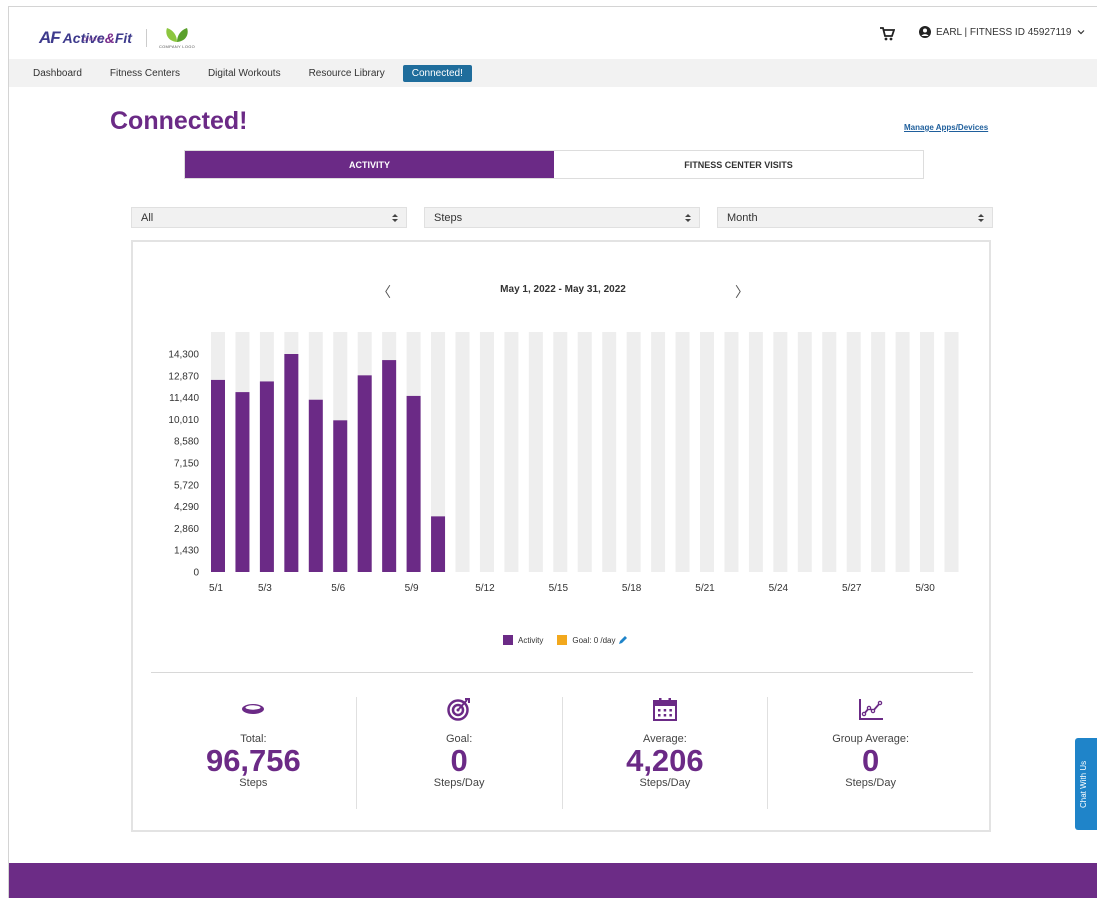 The height and width of the screenshot is (898, 1097). Describe the element at coordinates (184, 398) in the screenshot. I see `y-tick-label: 11,440` at that location.